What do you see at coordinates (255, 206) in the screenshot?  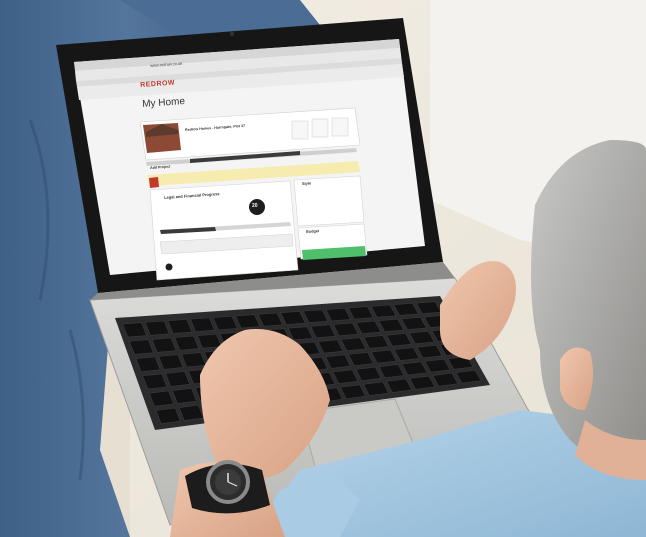 I see `stepper-number: 20` at bounding box center [255, 206].